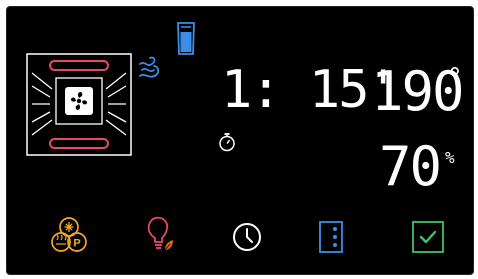 Image resolution: width=478 pixels, height=279 pixels. I want to click on hot-air-fan-icon, so click(79, 104).